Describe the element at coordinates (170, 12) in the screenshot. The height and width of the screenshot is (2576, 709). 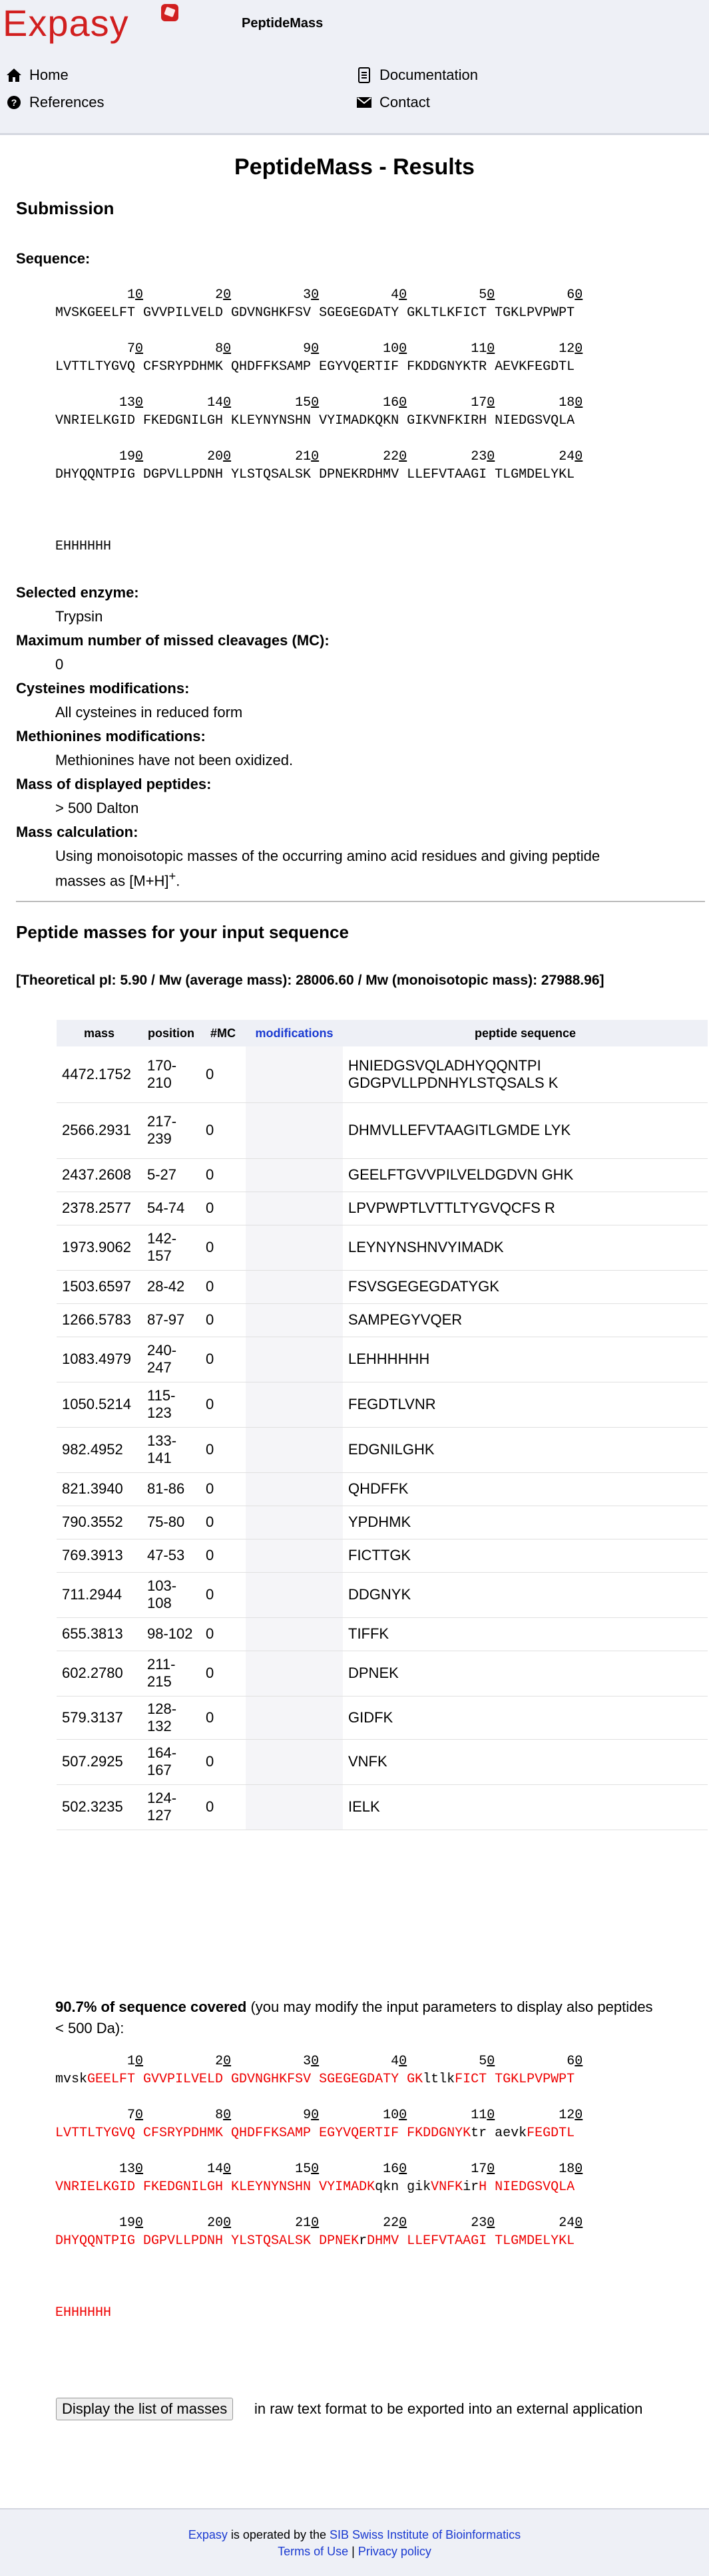
I see `expasy-logo-badge-icon` at that location.